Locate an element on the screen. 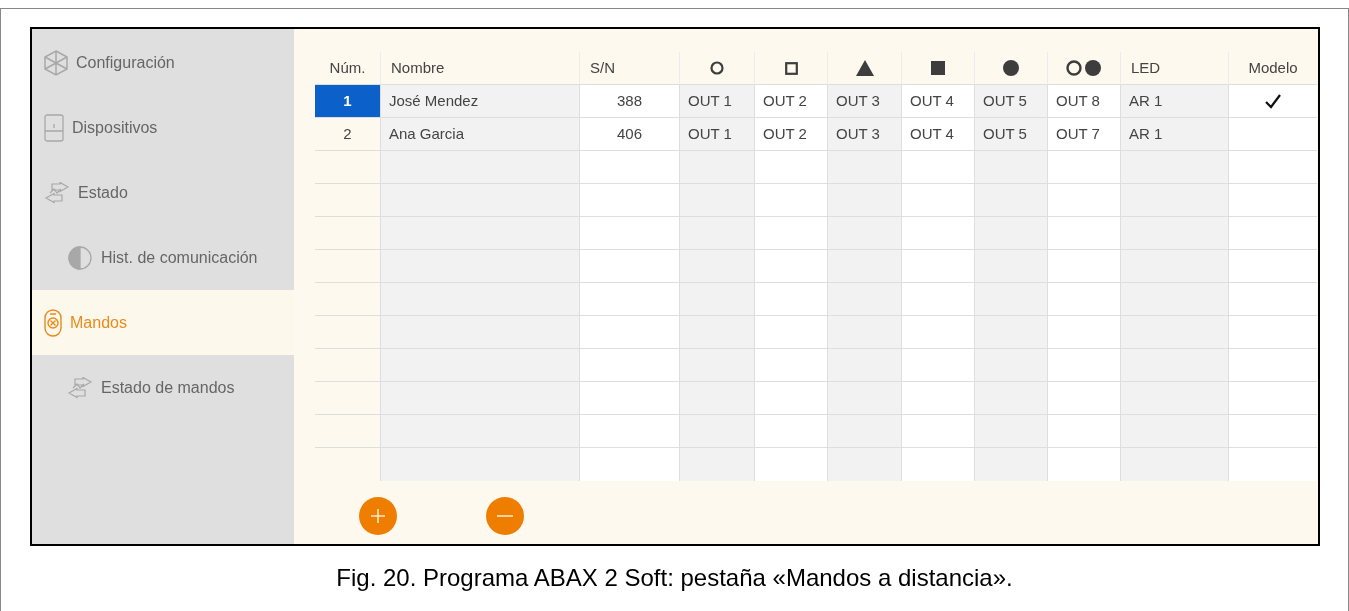 Image resolution: width=1349 pixels, height=611 pixels. plus-icon is located at coordinates (378, 516).